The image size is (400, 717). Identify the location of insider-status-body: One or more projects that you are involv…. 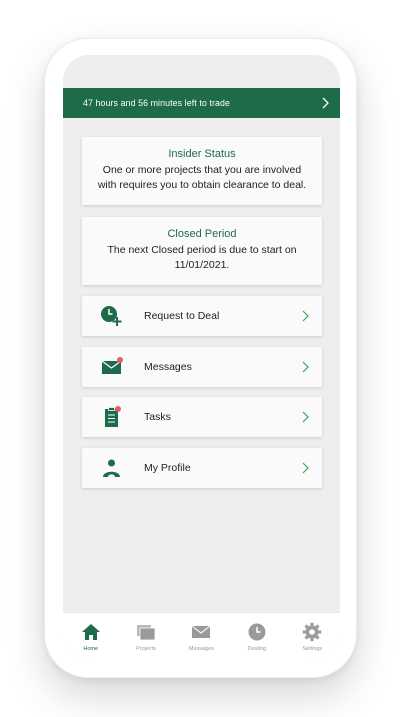
(202, 177).